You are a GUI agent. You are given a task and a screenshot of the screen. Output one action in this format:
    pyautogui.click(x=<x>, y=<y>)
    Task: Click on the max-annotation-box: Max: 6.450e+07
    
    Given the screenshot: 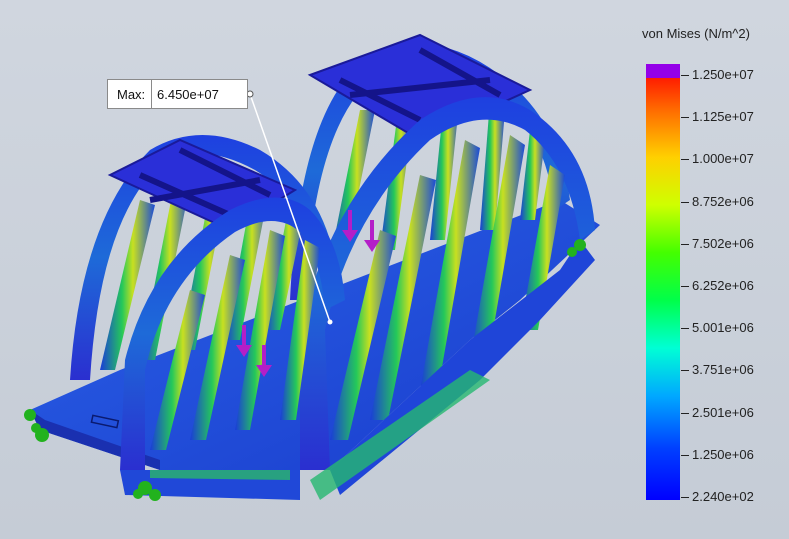 What is the action you would take?
    pyautogui.click(x=177, y=94)
    